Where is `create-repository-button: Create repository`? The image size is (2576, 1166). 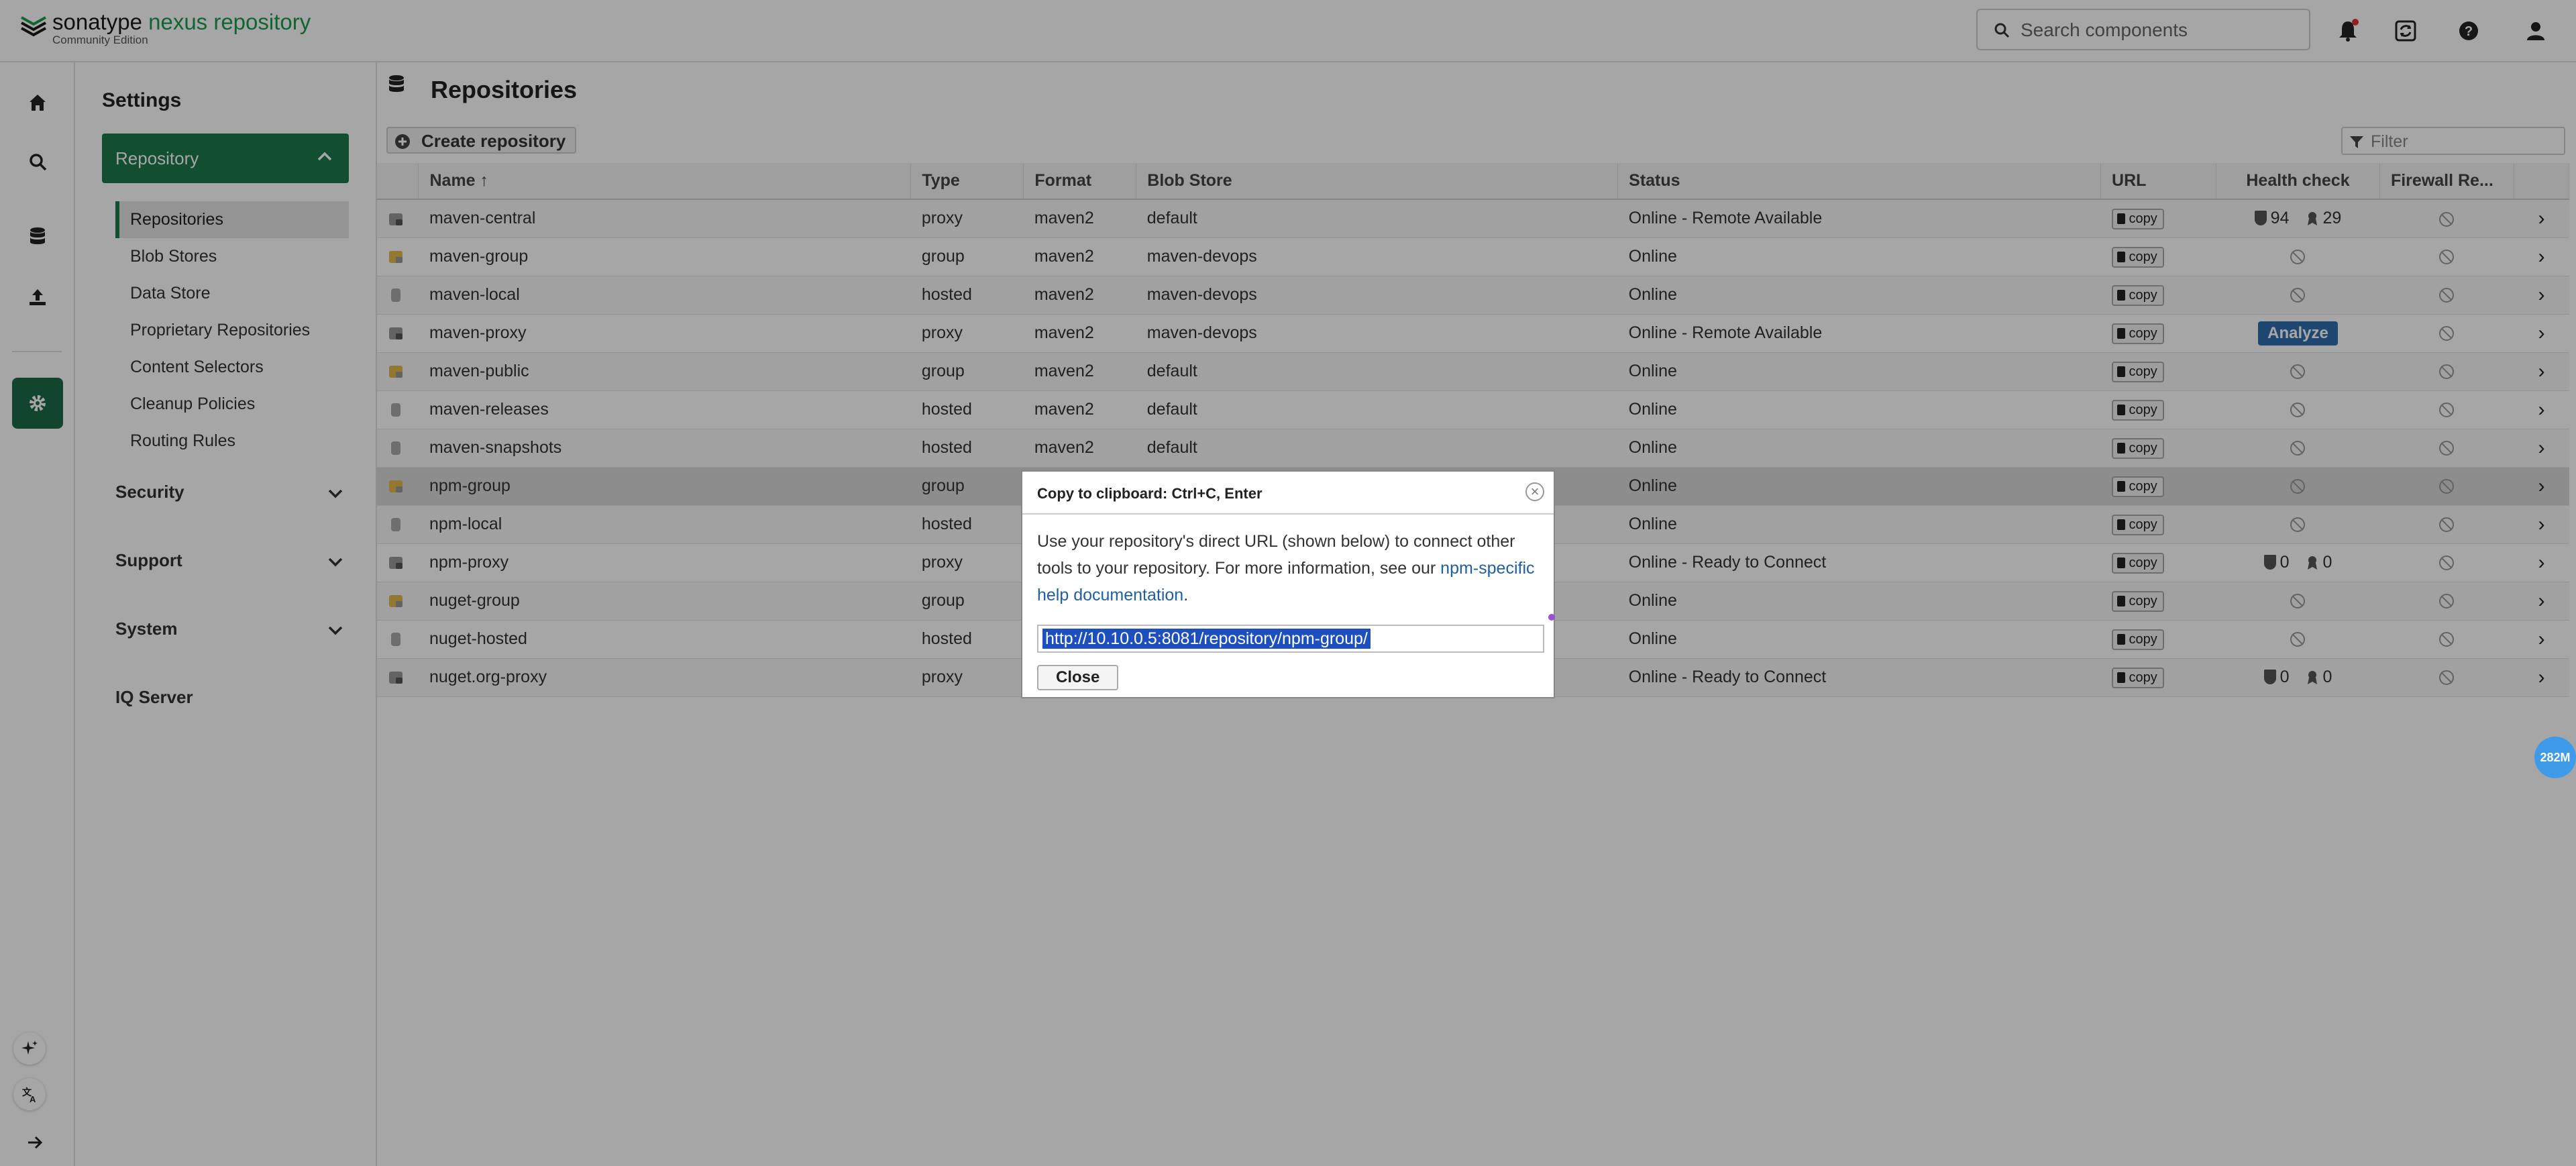 create-repository-button: Create repository is located at coordinates (481, 140).